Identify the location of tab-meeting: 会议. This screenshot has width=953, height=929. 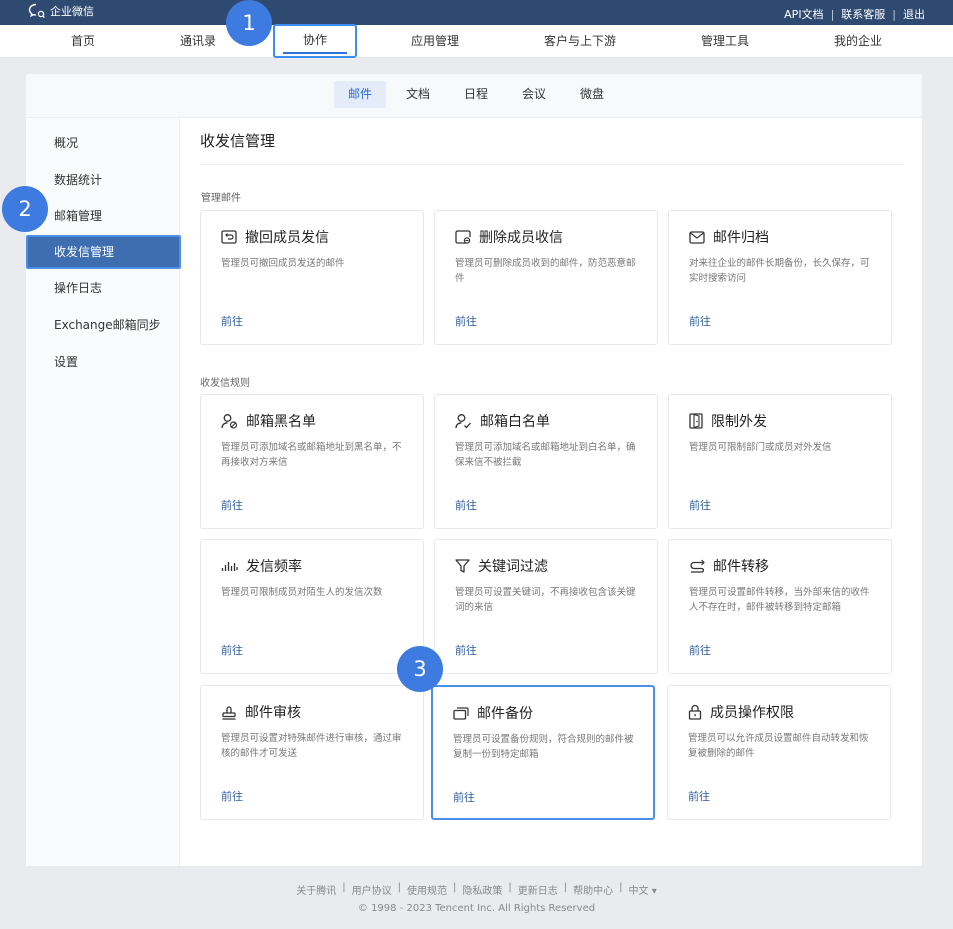
(534, 94).